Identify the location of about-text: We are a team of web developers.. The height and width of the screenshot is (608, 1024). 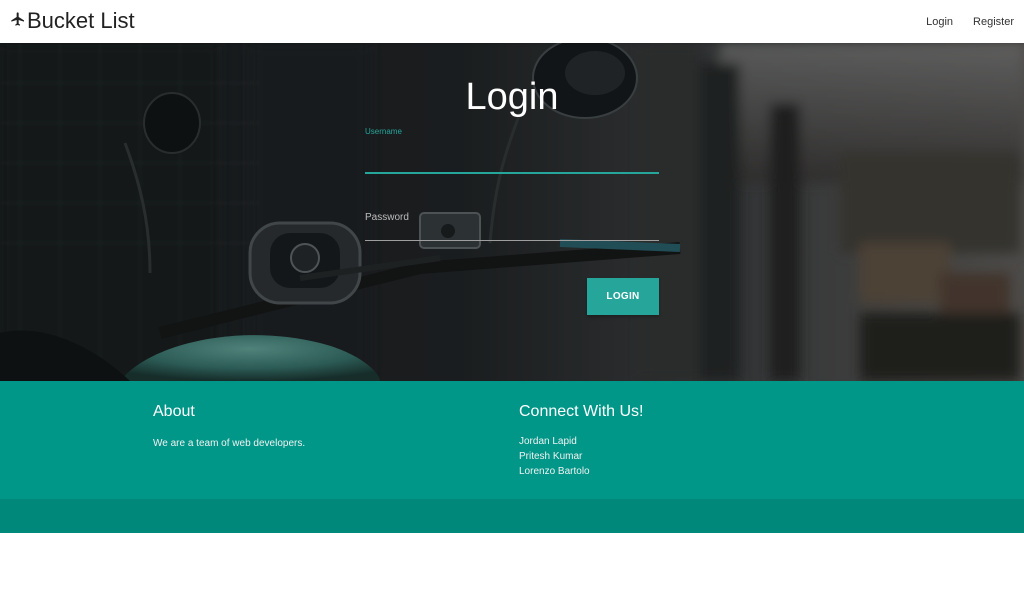
(229, 443).